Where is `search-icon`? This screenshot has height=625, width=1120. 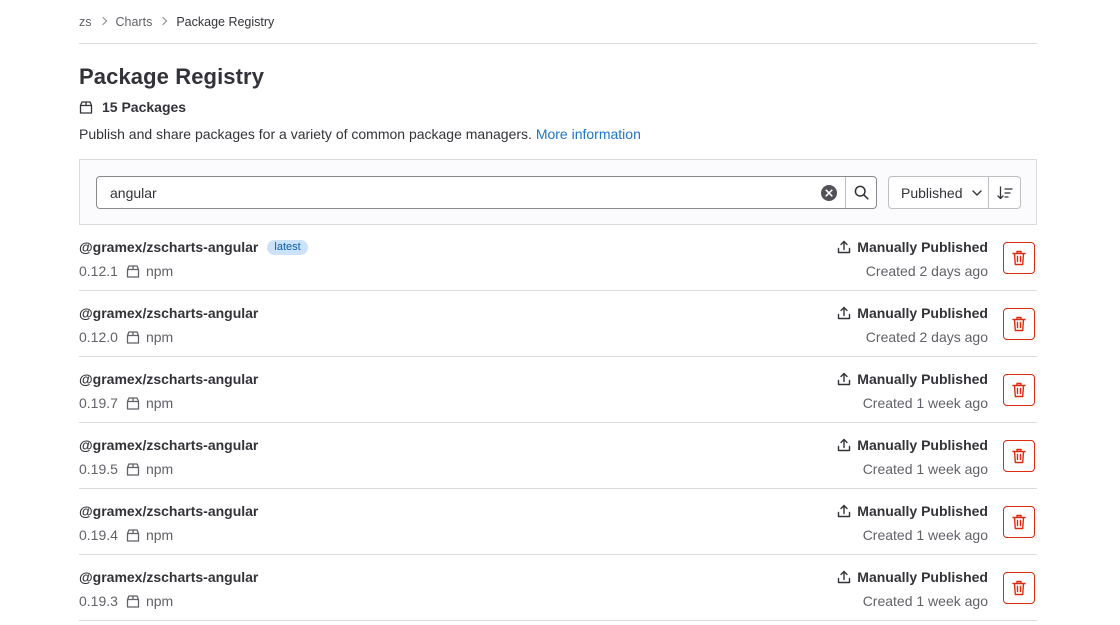
search-icon is located at coordinates (861, 192).